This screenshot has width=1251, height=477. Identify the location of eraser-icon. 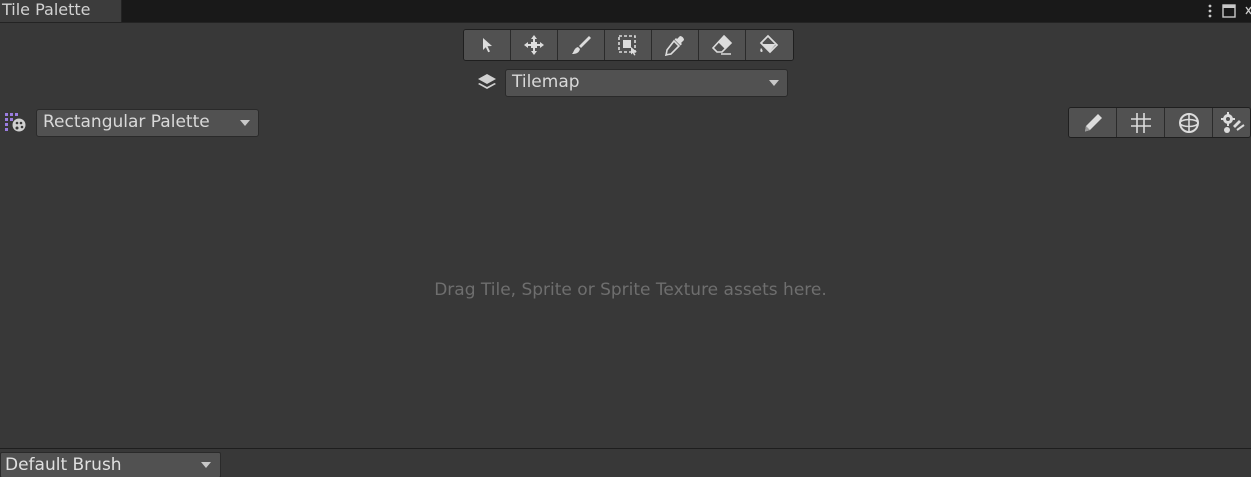
(722, 44).